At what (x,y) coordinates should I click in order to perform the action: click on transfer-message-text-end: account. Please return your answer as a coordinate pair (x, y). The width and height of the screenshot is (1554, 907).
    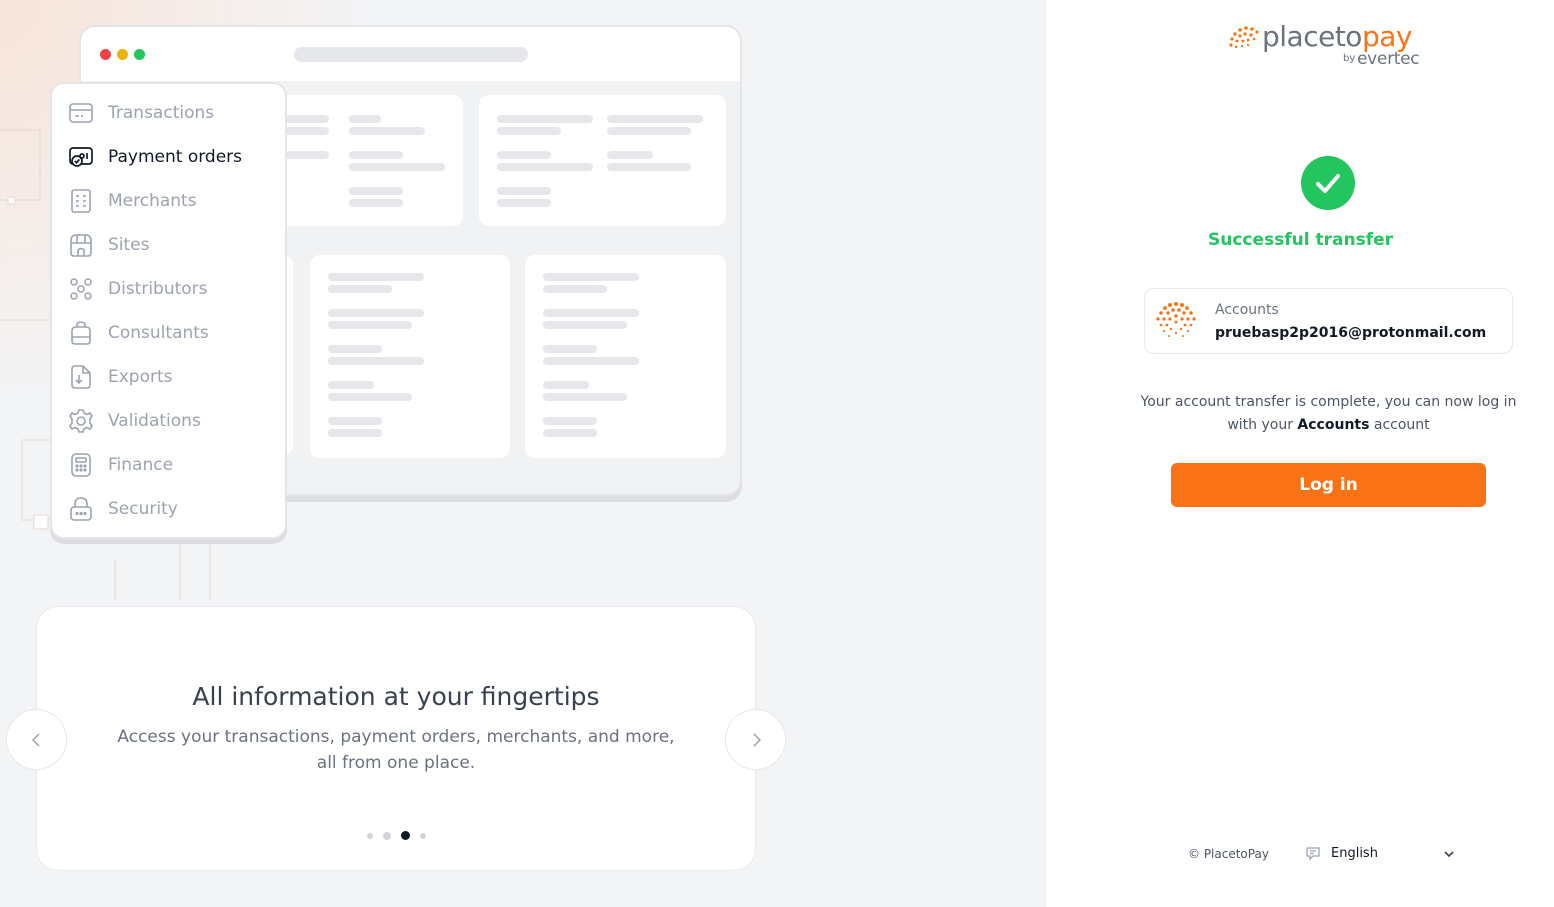
    Looking at the image, I should click on (1399, 425).